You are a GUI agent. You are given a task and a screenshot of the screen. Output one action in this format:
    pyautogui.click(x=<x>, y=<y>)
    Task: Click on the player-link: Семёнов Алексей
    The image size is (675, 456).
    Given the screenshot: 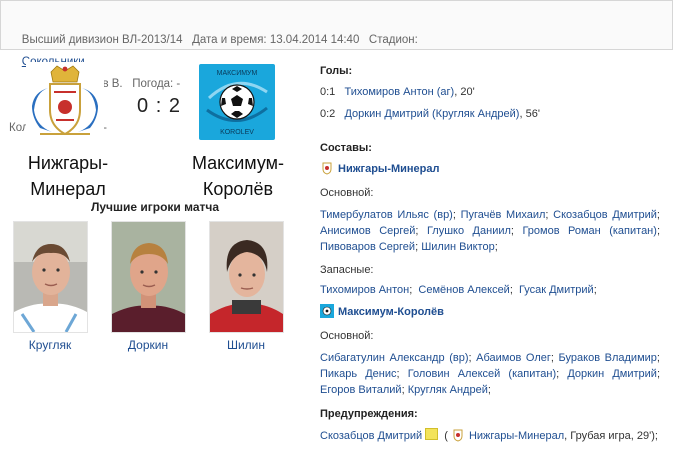 What is the action you would take?
    pyautogui.click(x=463, y=290)
    